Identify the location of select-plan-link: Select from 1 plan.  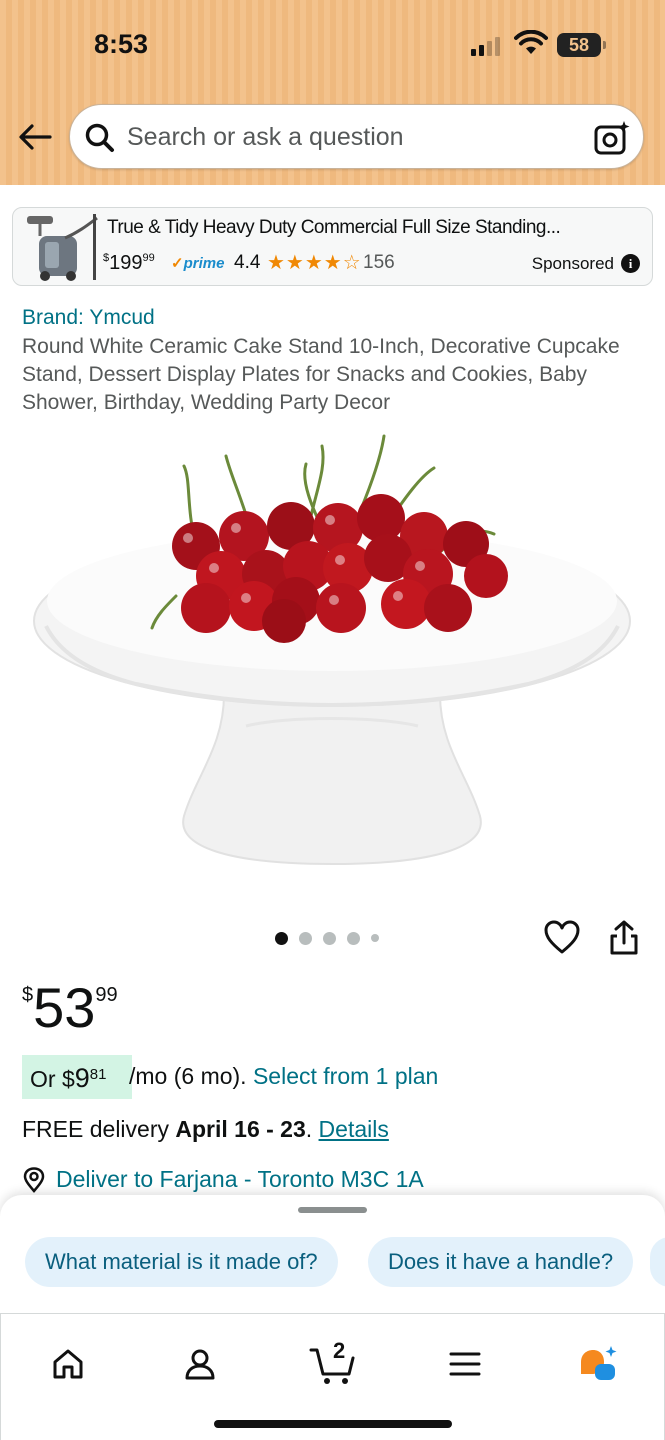
(345, 1076).